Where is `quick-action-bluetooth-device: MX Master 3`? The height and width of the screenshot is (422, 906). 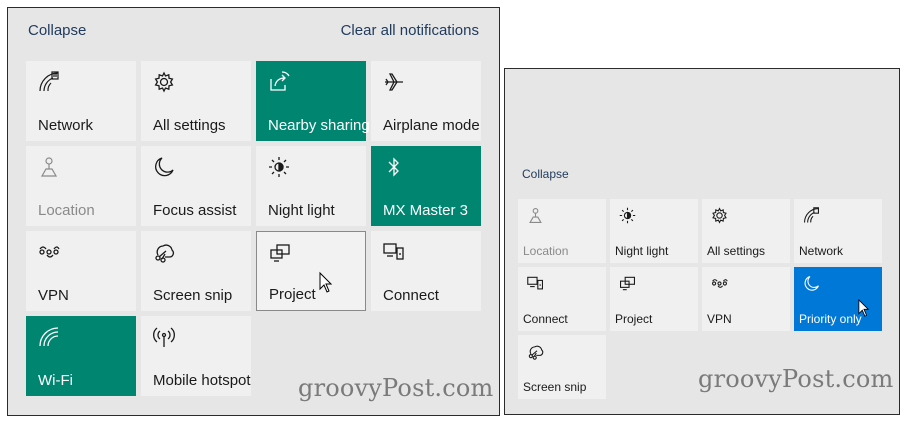 quick-action-bluetooth-device: MX Master 3 is located at coordinates (426, 186).